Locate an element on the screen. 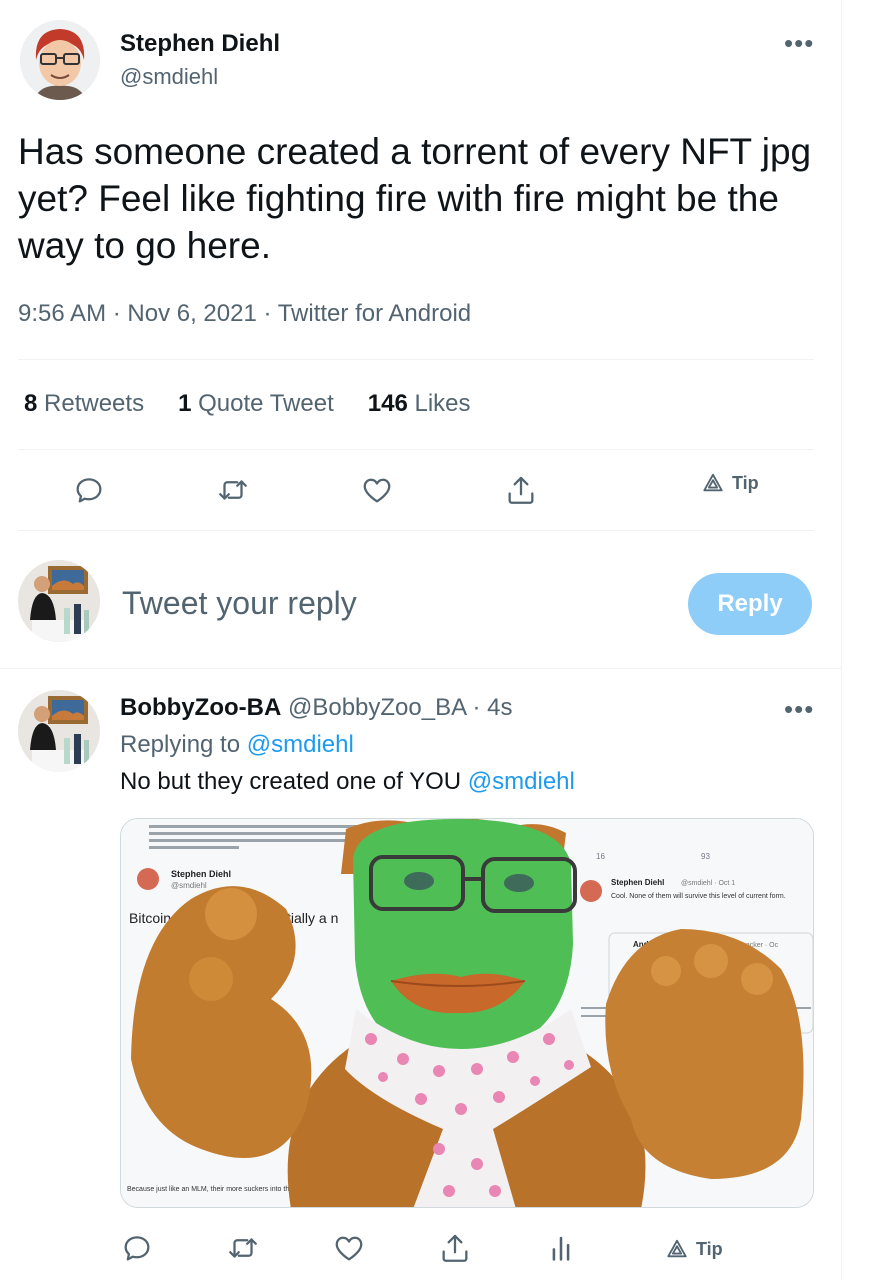 The image size is (870, 1280). replying-to: Replying to @smdiehl is located at coordinates (237, 745).